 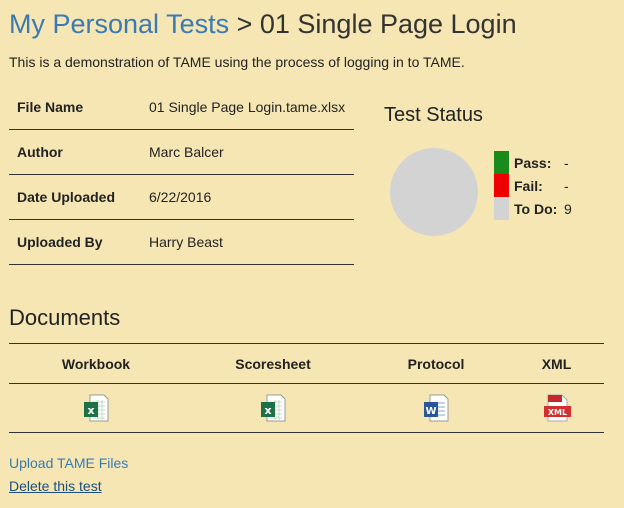 What do you see at coordinates (436, 363) in the screenshot?
I see `column-header-protocol: Protocol` at bounding box center [436, 363].